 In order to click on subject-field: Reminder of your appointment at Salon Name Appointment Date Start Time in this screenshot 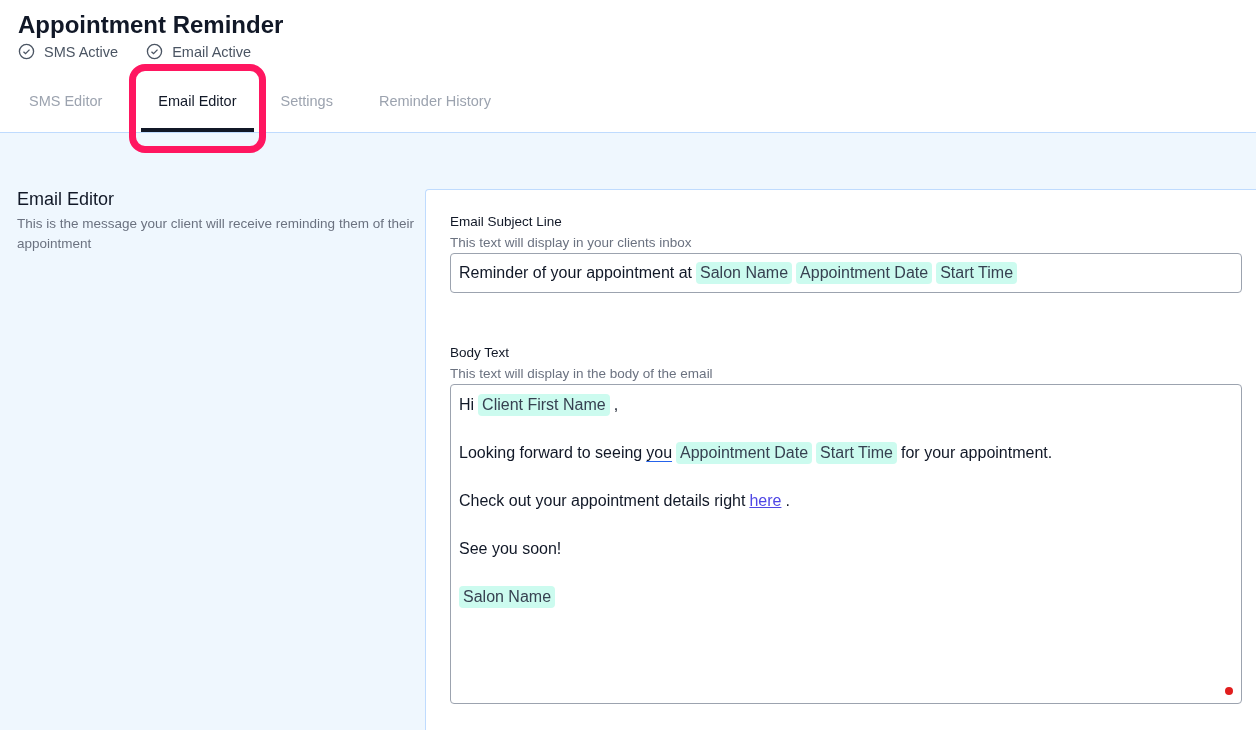, I will do `click(846, 273)`.